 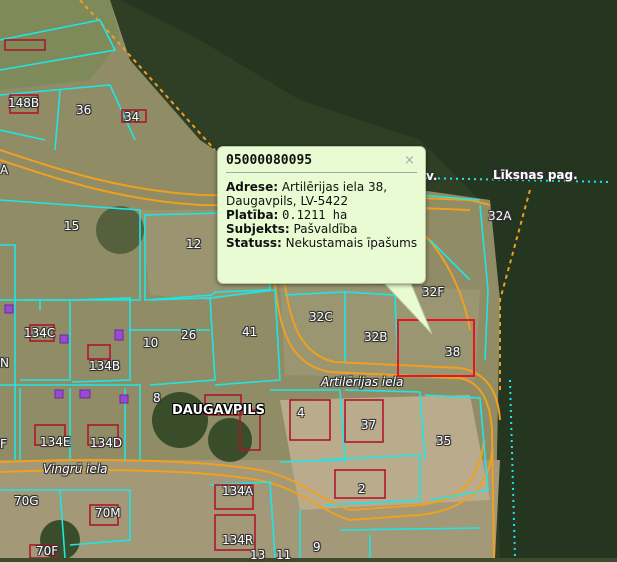 What do you see at coordinates (452, 352) in the screenshot?
I see `parcel-label-38: 38` at bounding box center [452, 352].